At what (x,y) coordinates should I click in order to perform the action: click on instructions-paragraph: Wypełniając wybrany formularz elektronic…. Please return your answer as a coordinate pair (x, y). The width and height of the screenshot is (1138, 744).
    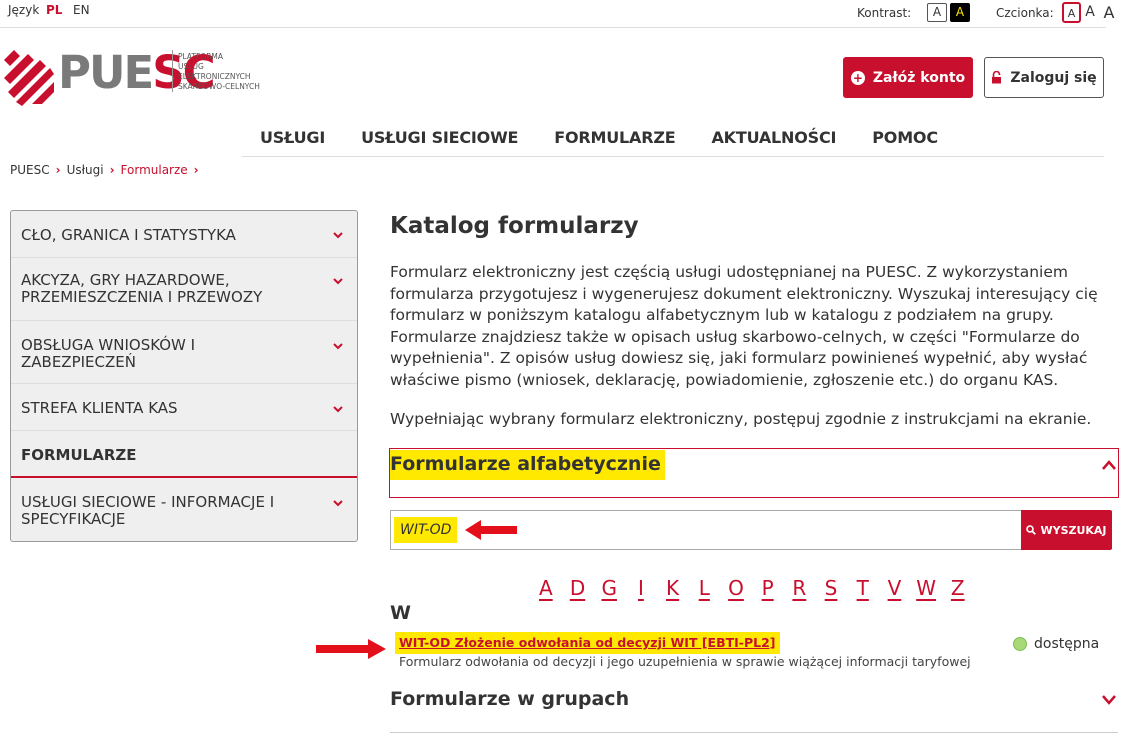
    Looking at the image, I should click on (741, 419).